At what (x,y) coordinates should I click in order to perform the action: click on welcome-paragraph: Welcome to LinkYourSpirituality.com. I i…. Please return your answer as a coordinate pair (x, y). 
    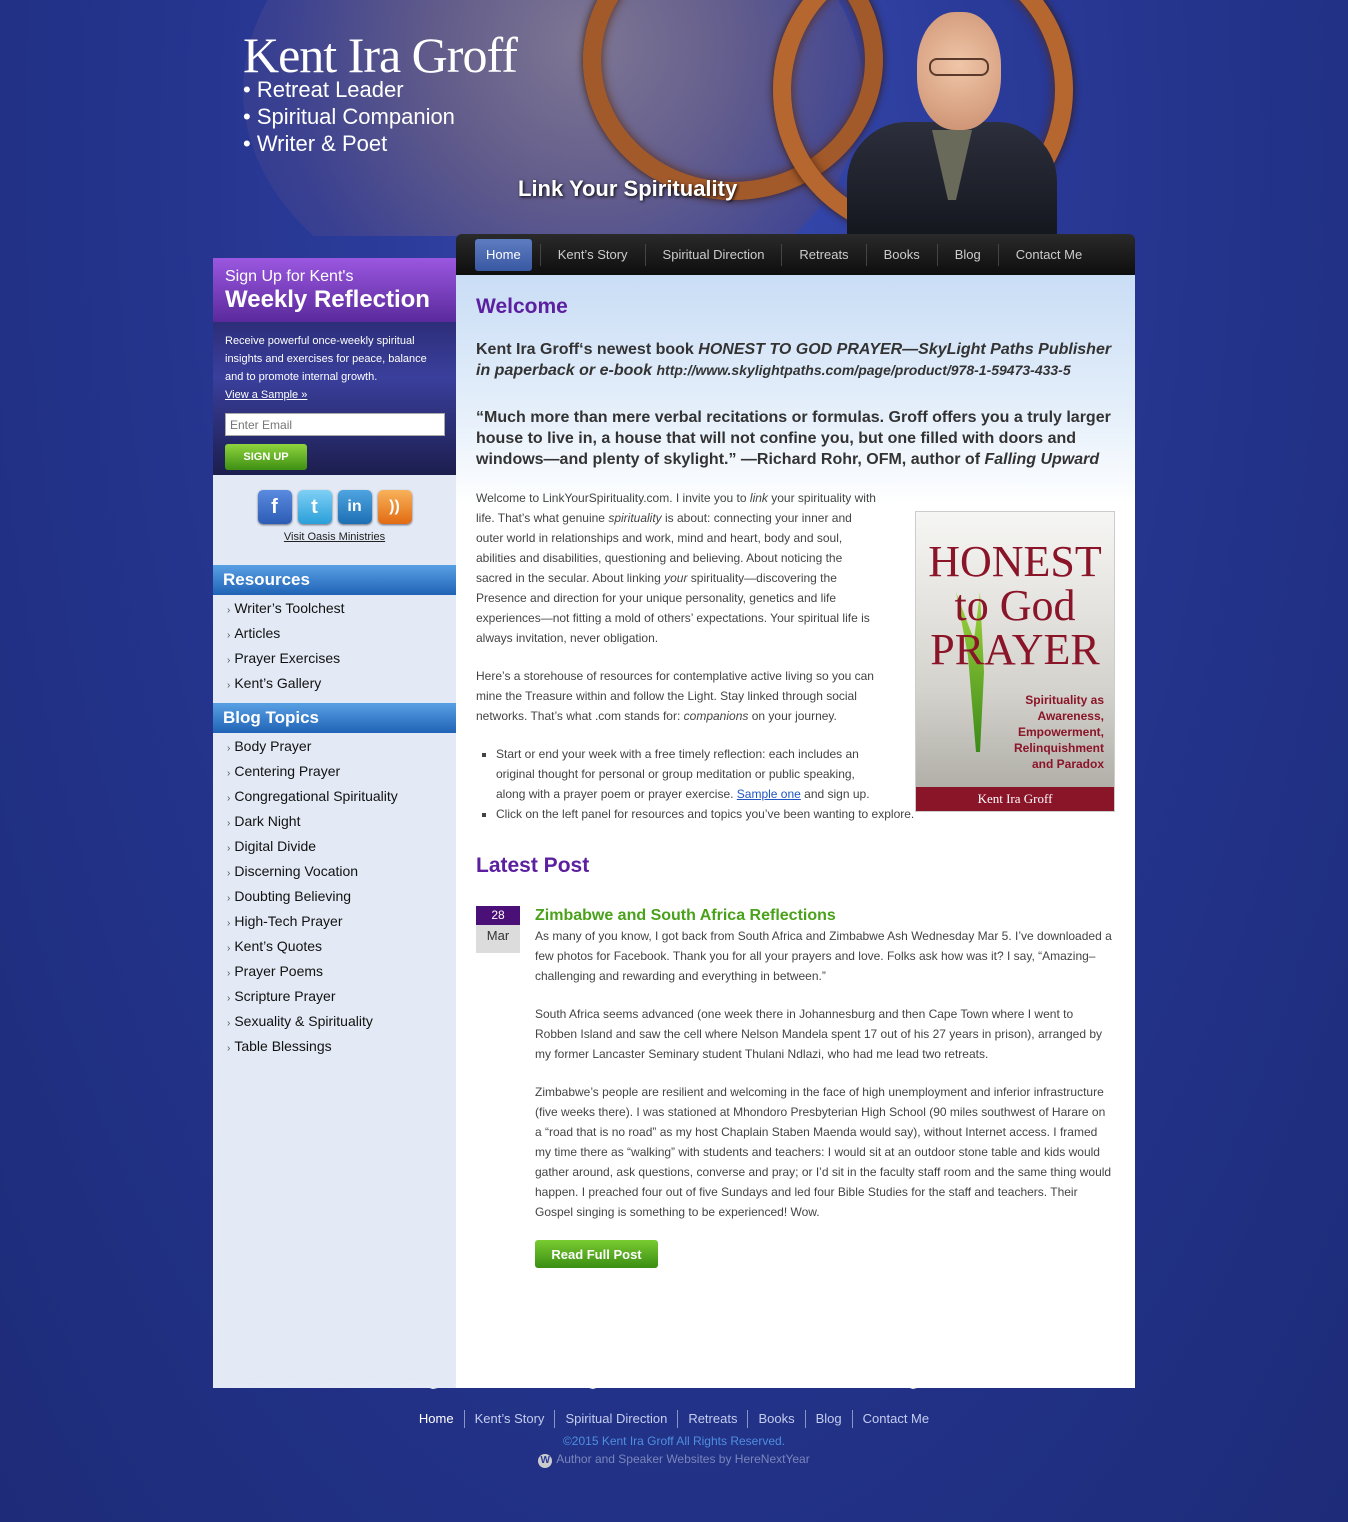
    Looking at the image, I should click on (676, 568).